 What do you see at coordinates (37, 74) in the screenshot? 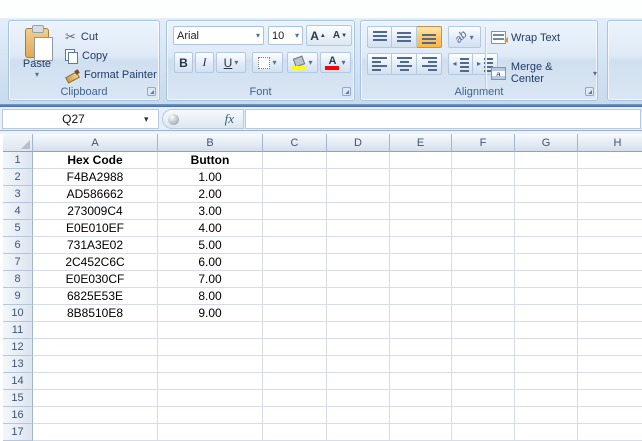
I see `paste-dropdown-icon: ▾` at bounding box center [37, 74].